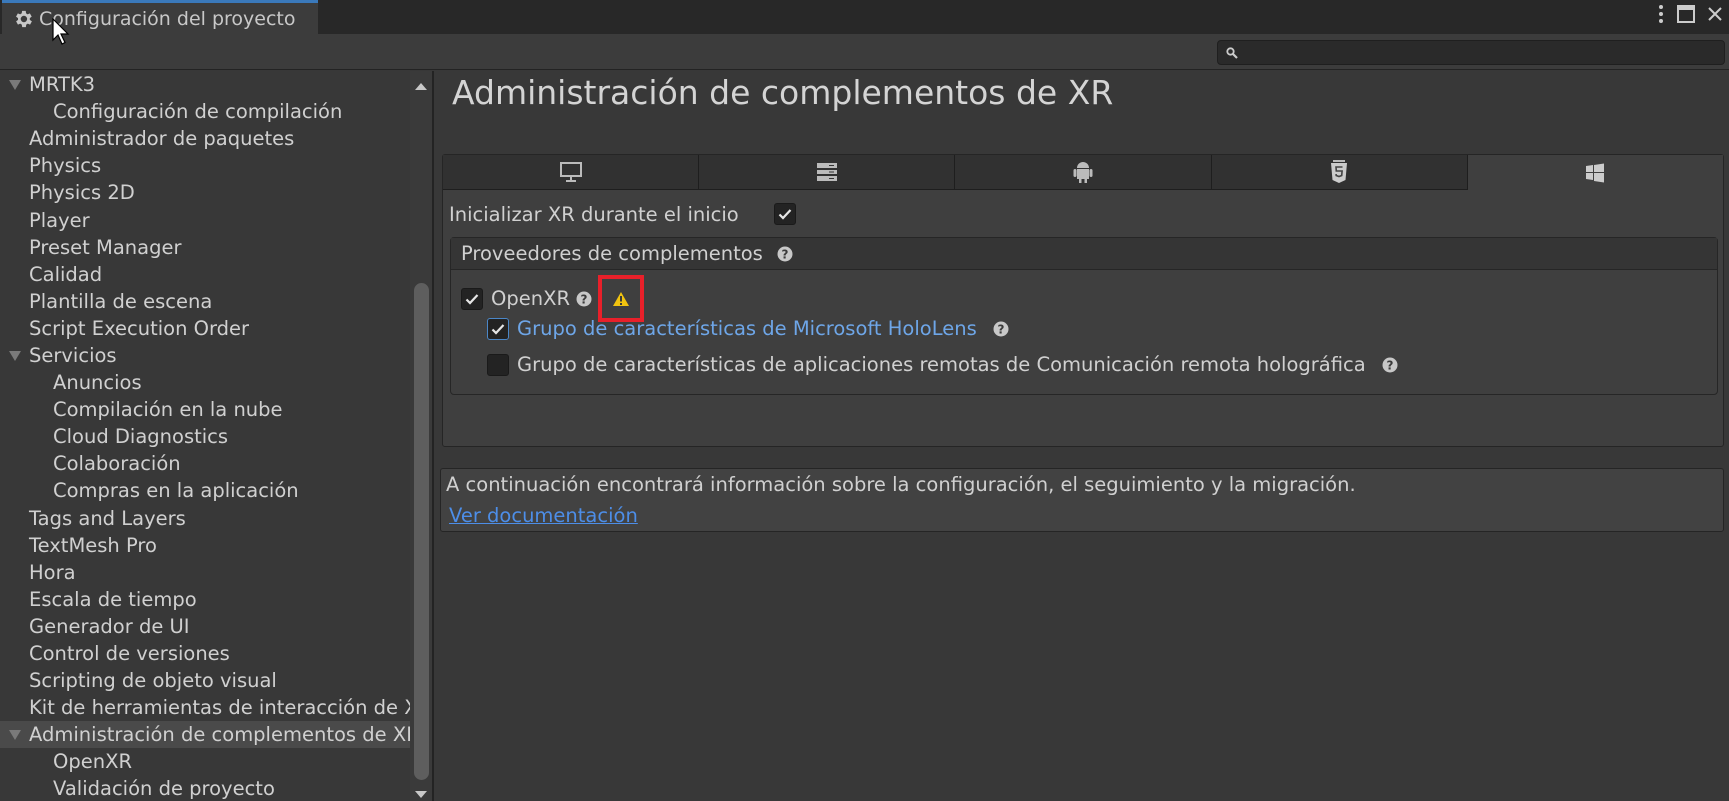  What do you see at coordinates (205, 382) in the screenshot?
I see `sidebar-item: Anuncios` at bounding box center [205, 382].